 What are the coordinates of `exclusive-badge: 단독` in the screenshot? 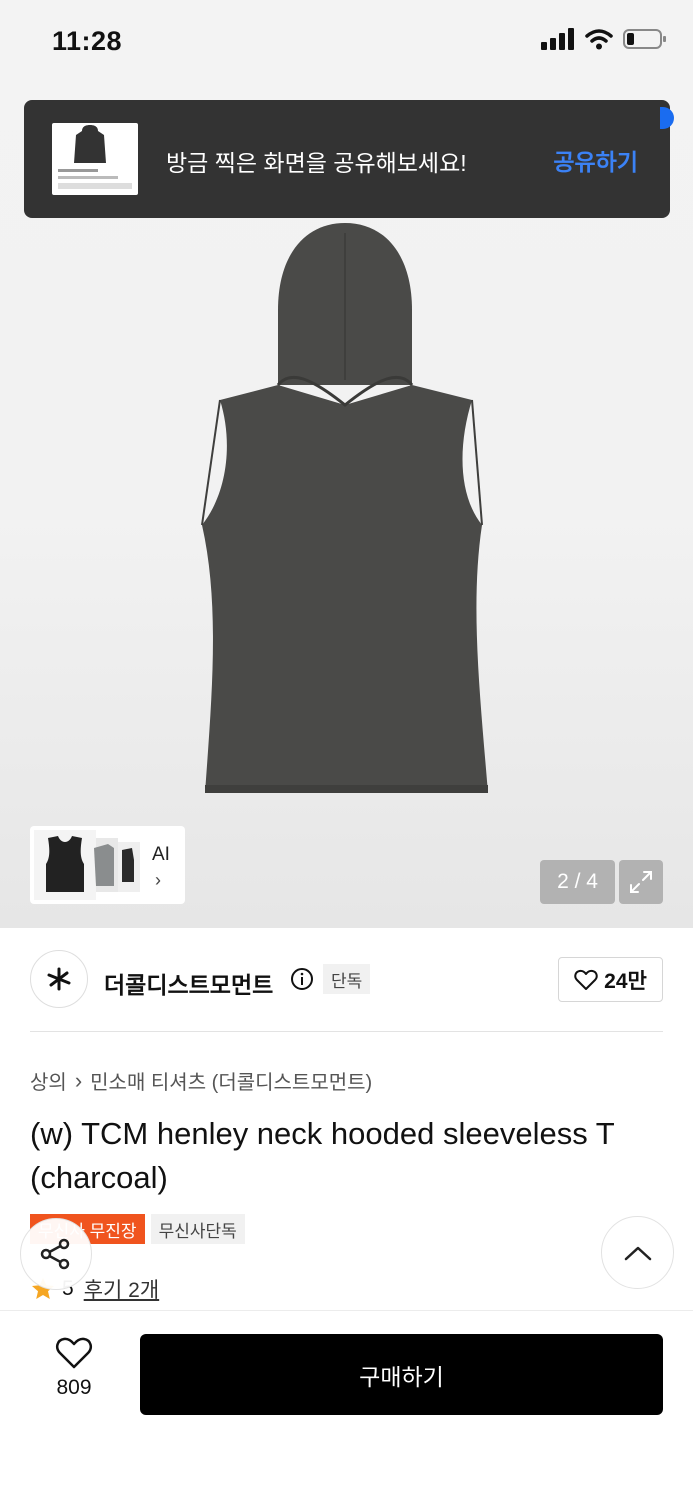 It's located at (347, 979).